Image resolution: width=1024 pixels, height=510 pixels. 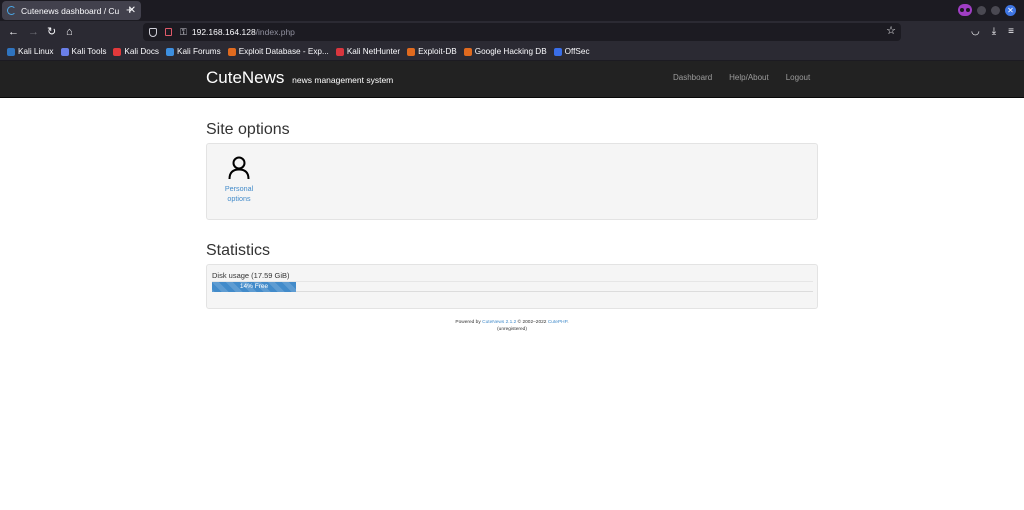 What do you see at coordinates (467, 51) in the screenshot?
I see `google-hacking-db-icon` at bounding box center [467, 51].